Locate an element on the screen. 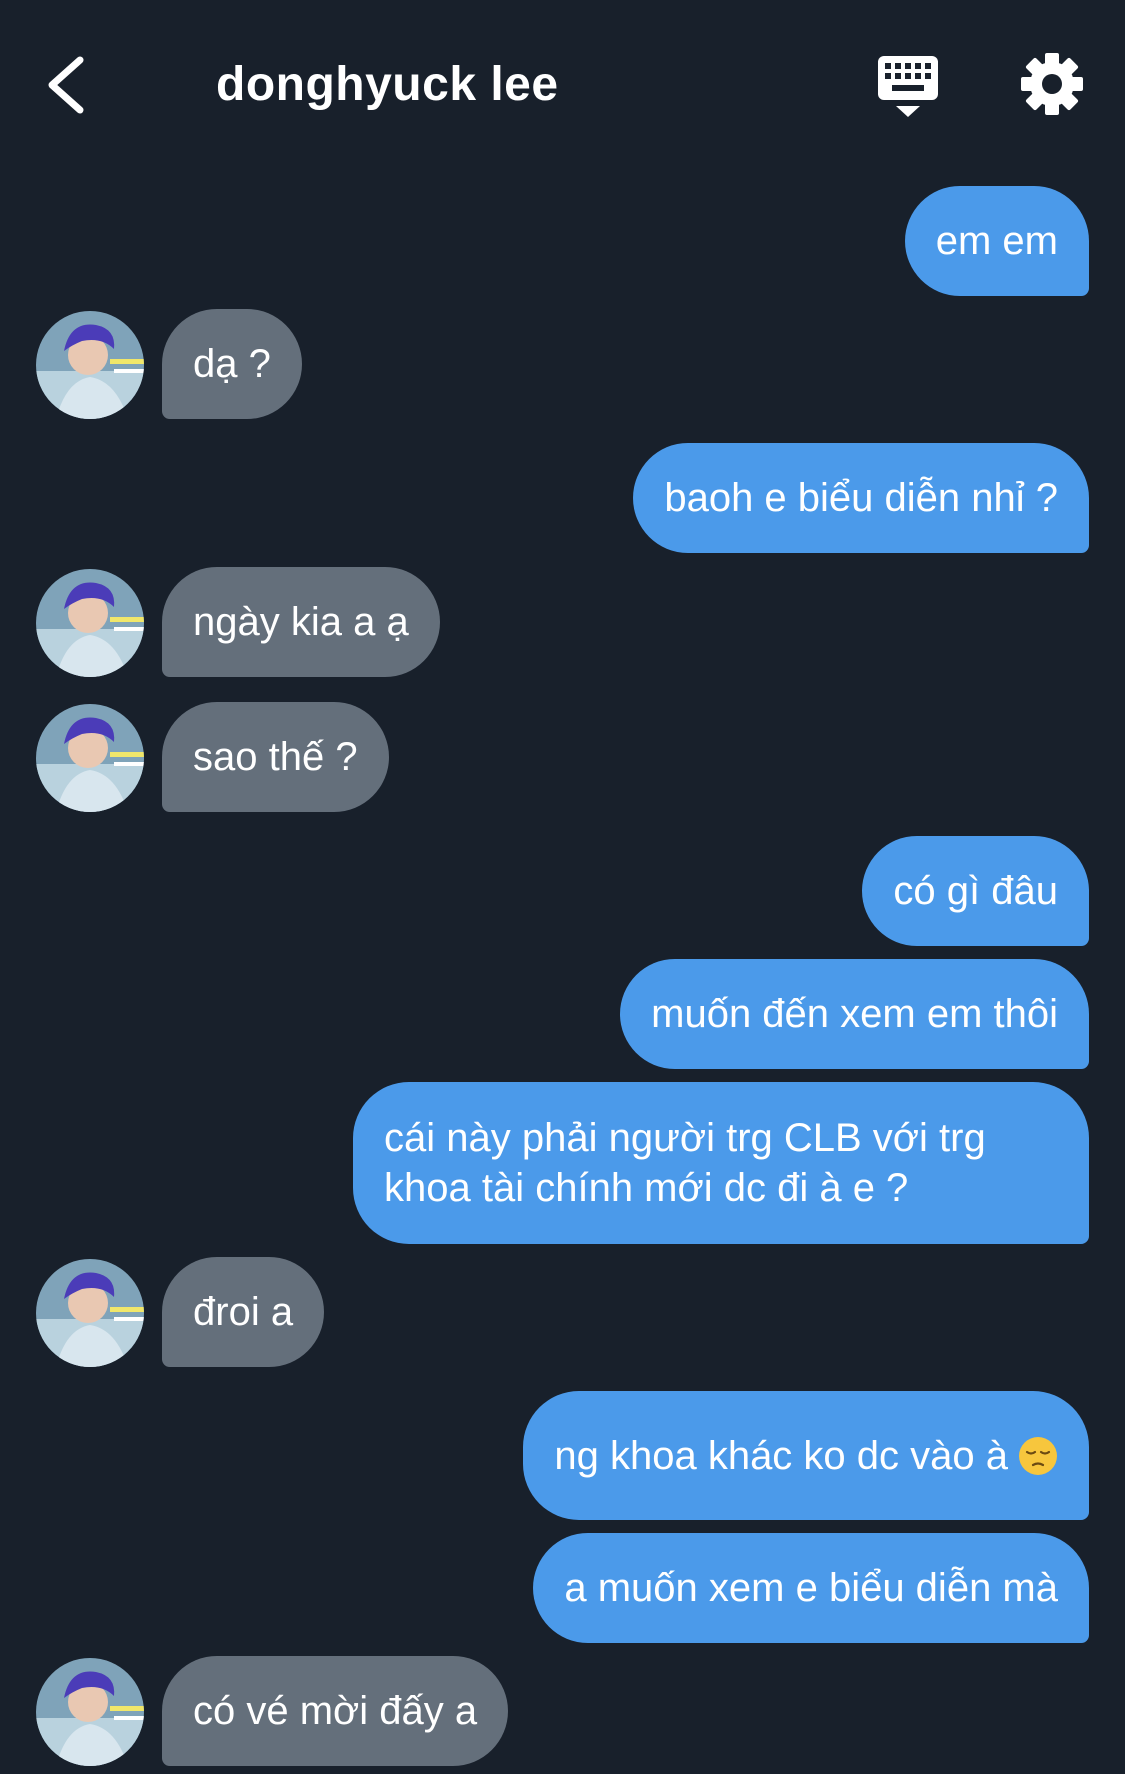 The width and height of the screenshot is (1125, 1774). keyboard-icon is located at coordinates (908, 86).